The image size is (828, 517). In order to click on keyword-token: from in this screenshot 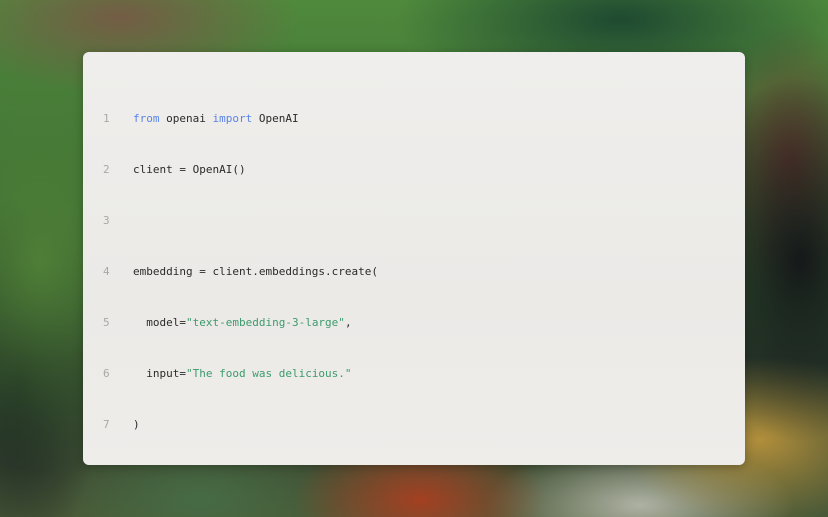, I will do `click(146, 118)`.